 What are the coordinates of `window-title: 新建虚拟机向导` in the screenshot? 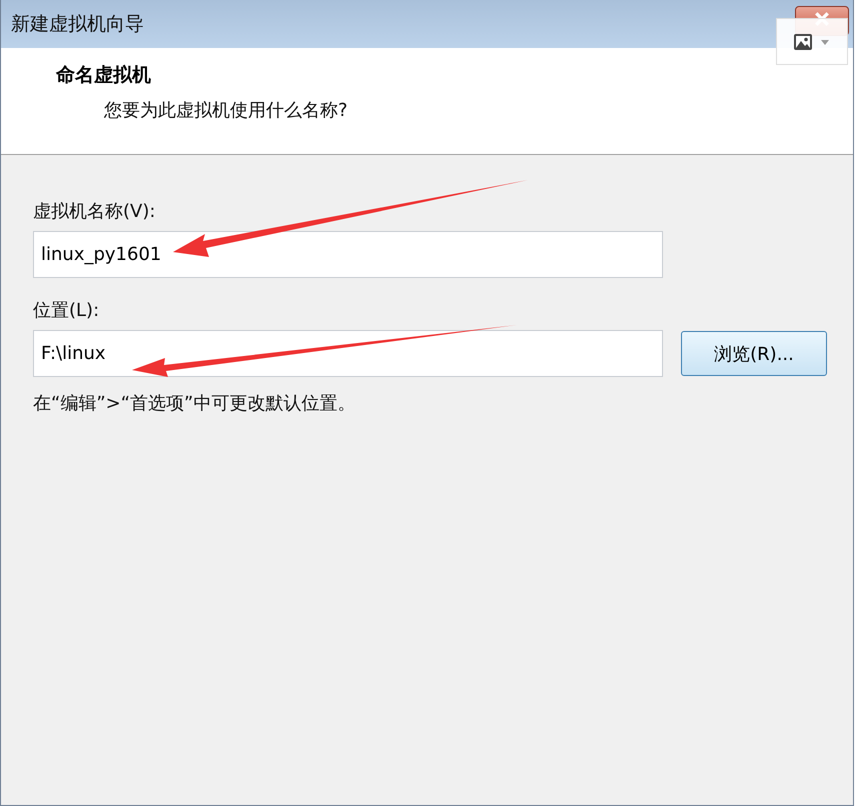 It's located at (77, 24).